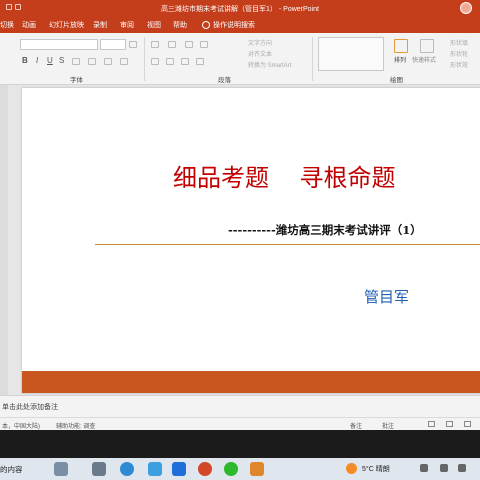  Describe the element at coordinates (424, 59) in the screenshot. I see `quick-styles-button: 快速样式` at that location.